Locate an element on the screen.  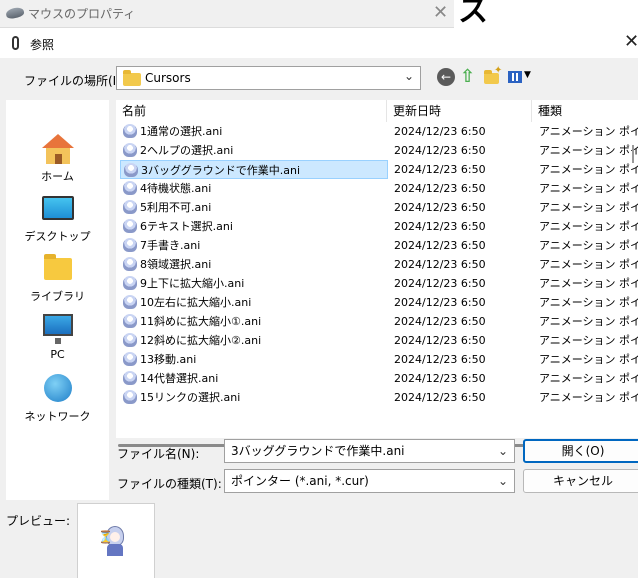
file-name-cell: 5利用不可.ani is located at coordinates (254, 207).